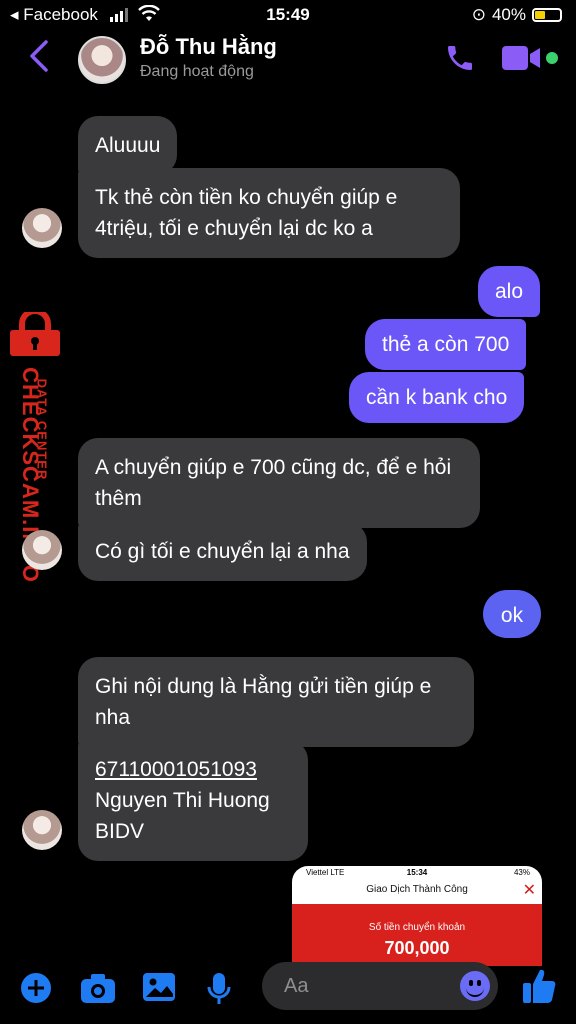  I want to click on padlock-icon, so click(35, 334).